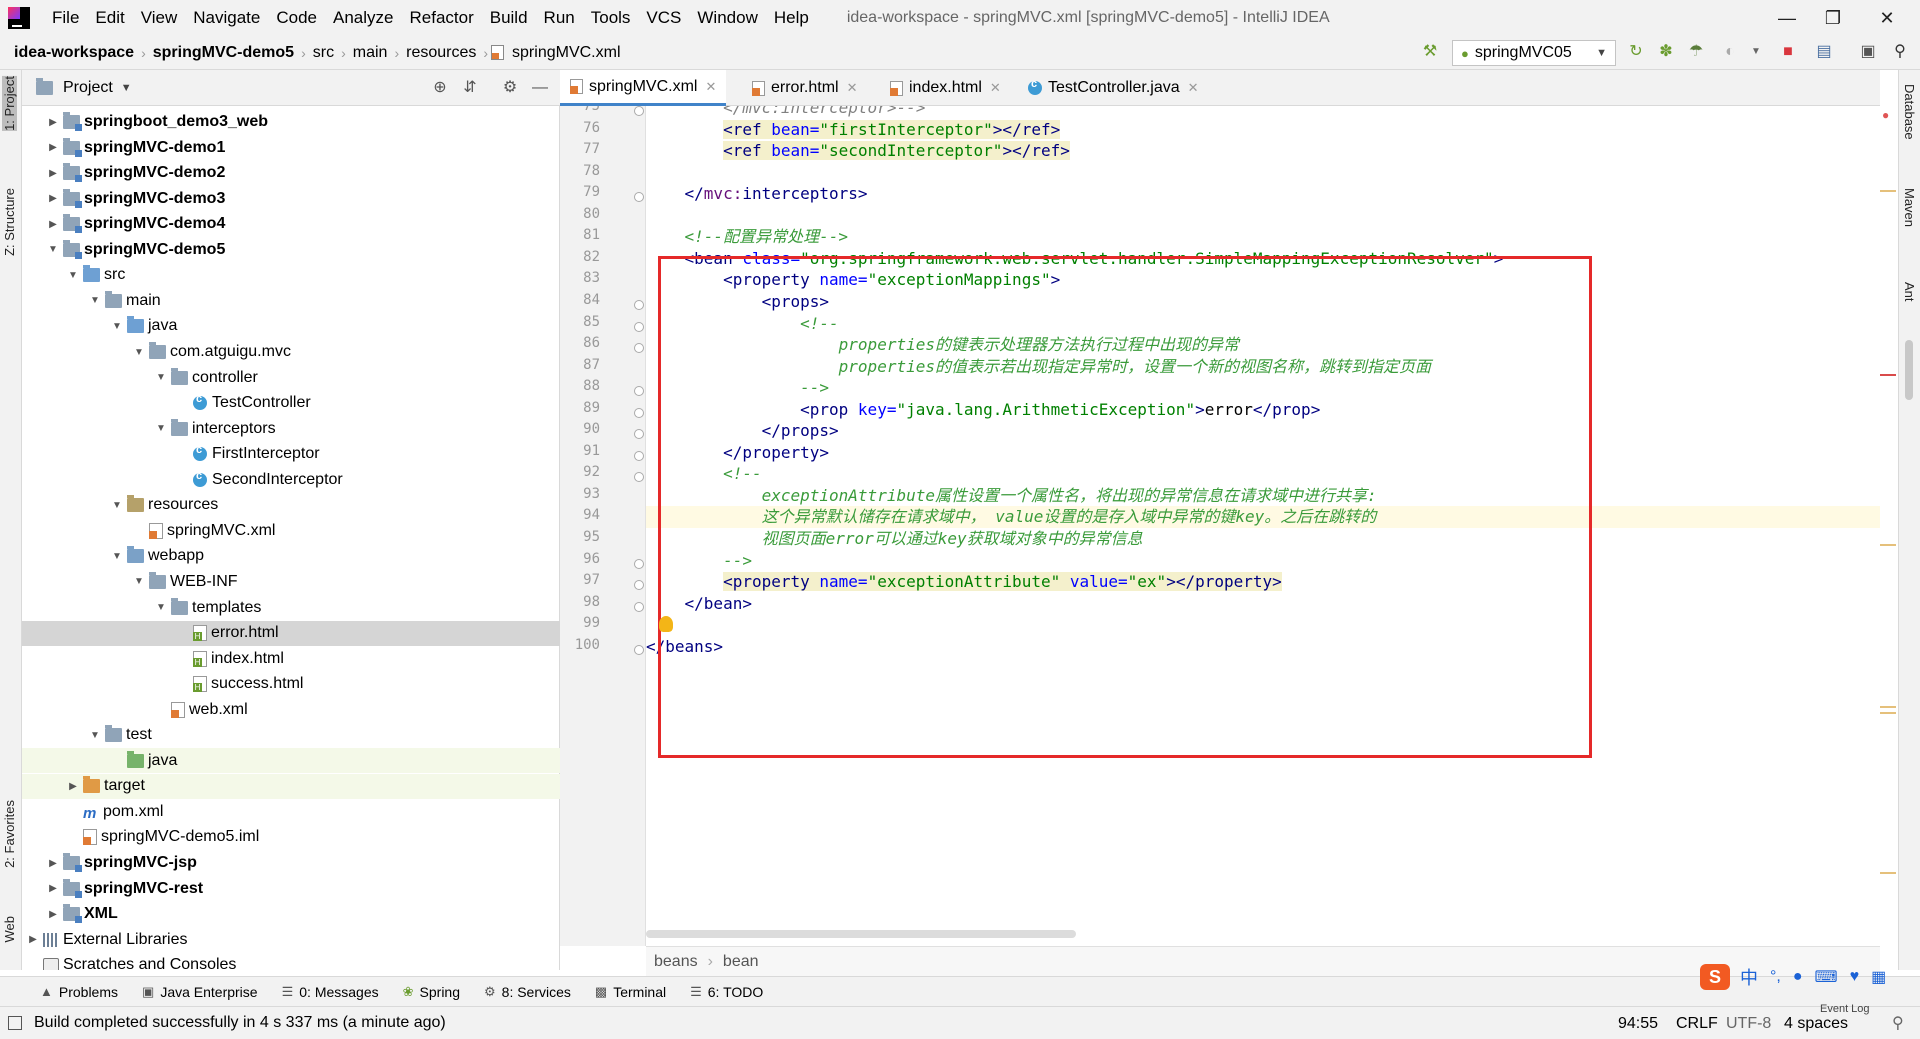 This screenshot has width=1920, height=1039. What do you see at coordinates (676, 962) in the screenshot?
I see `breadcrumb-beans: beans` at bounding box center [676, 962].